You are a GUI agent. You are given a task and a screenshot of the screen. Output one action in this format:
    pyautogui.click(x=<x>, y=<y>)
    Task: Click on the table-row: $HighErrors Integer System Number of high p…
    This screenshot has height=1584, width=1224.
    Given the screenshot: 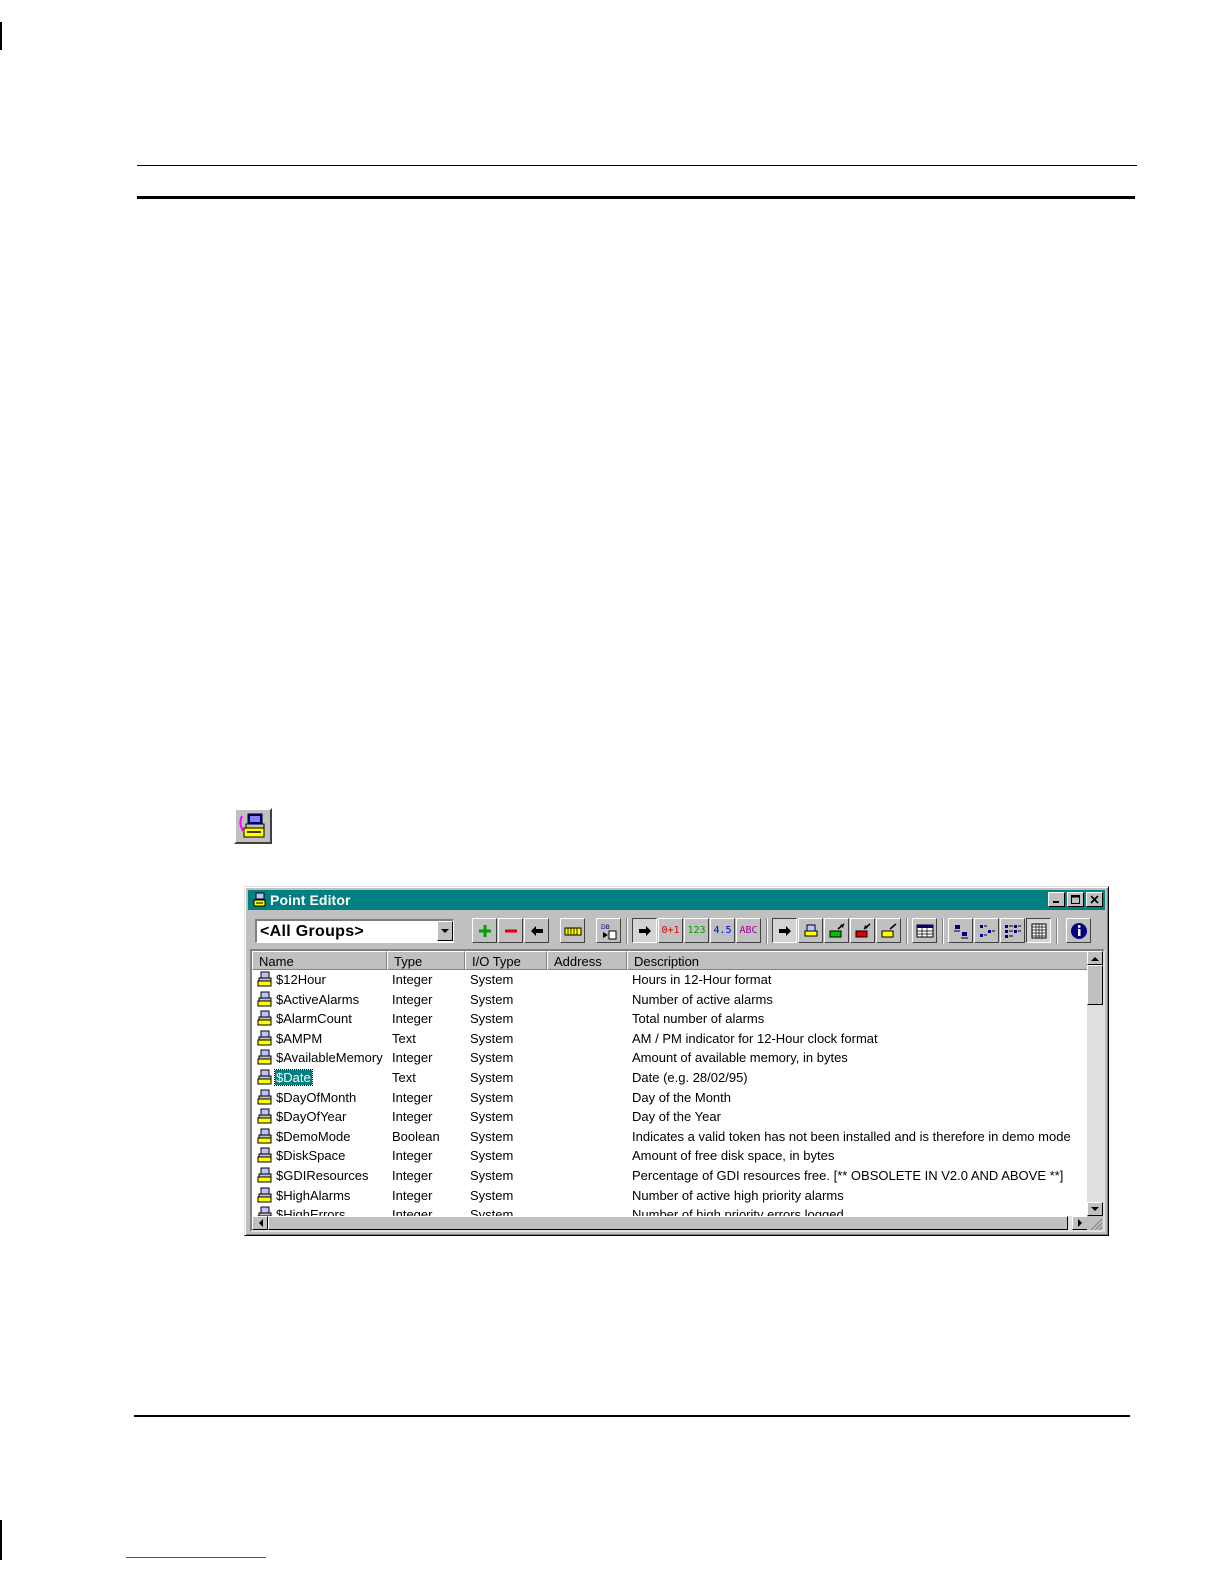 What is the action you would take?
    pyautogui.click(x=670, y=1210)
    